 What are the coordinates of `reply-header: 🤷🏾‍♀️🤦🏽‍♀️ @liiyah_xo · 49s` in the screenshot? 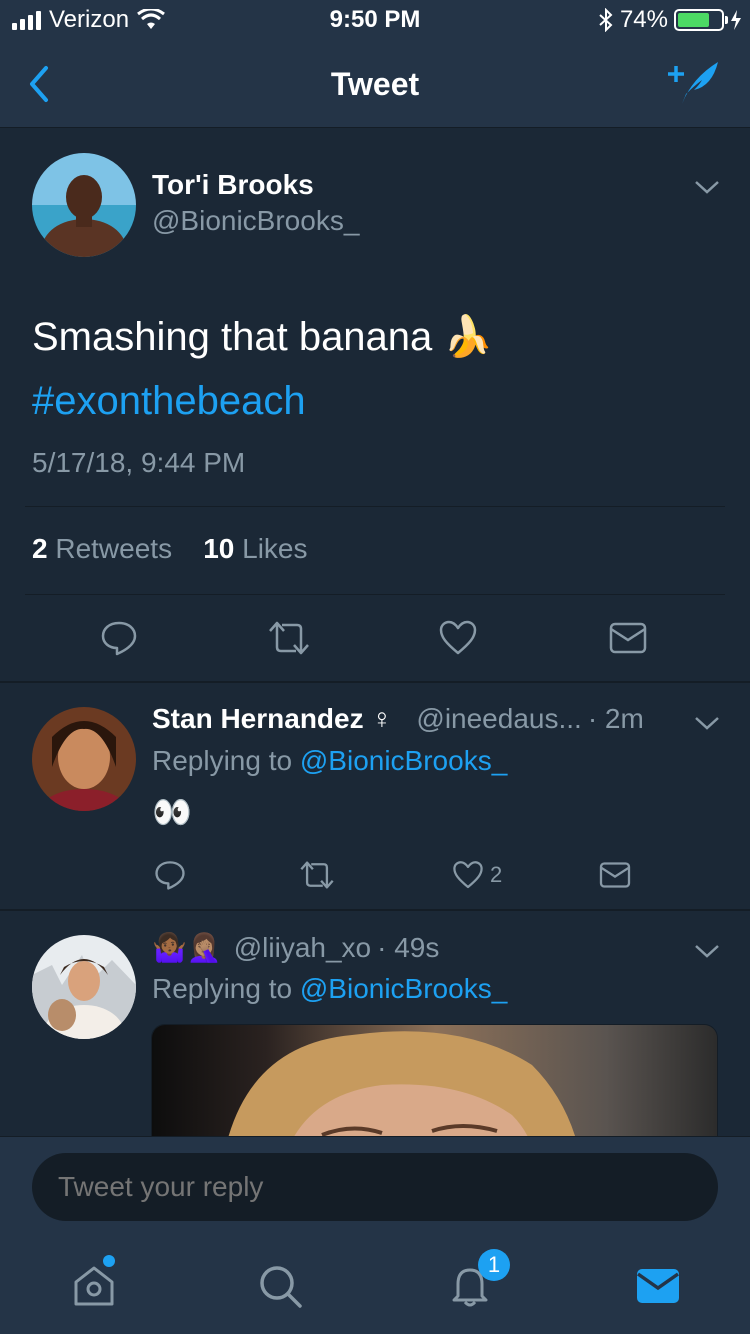 It's located at (295, 947).